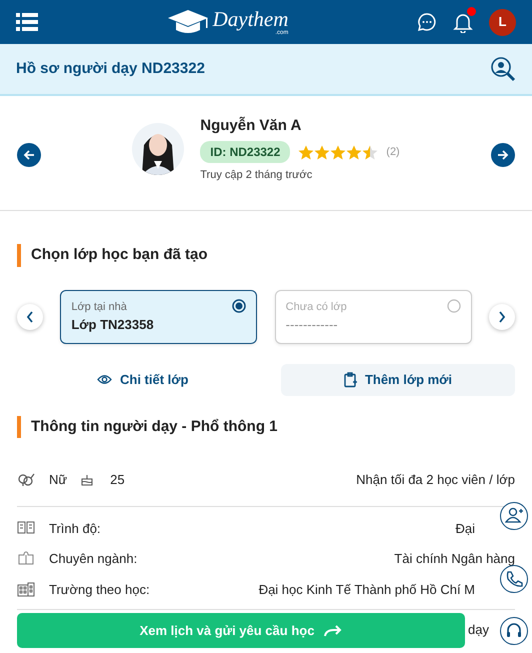  I want to click on arrow-icon, so click(333, 630).